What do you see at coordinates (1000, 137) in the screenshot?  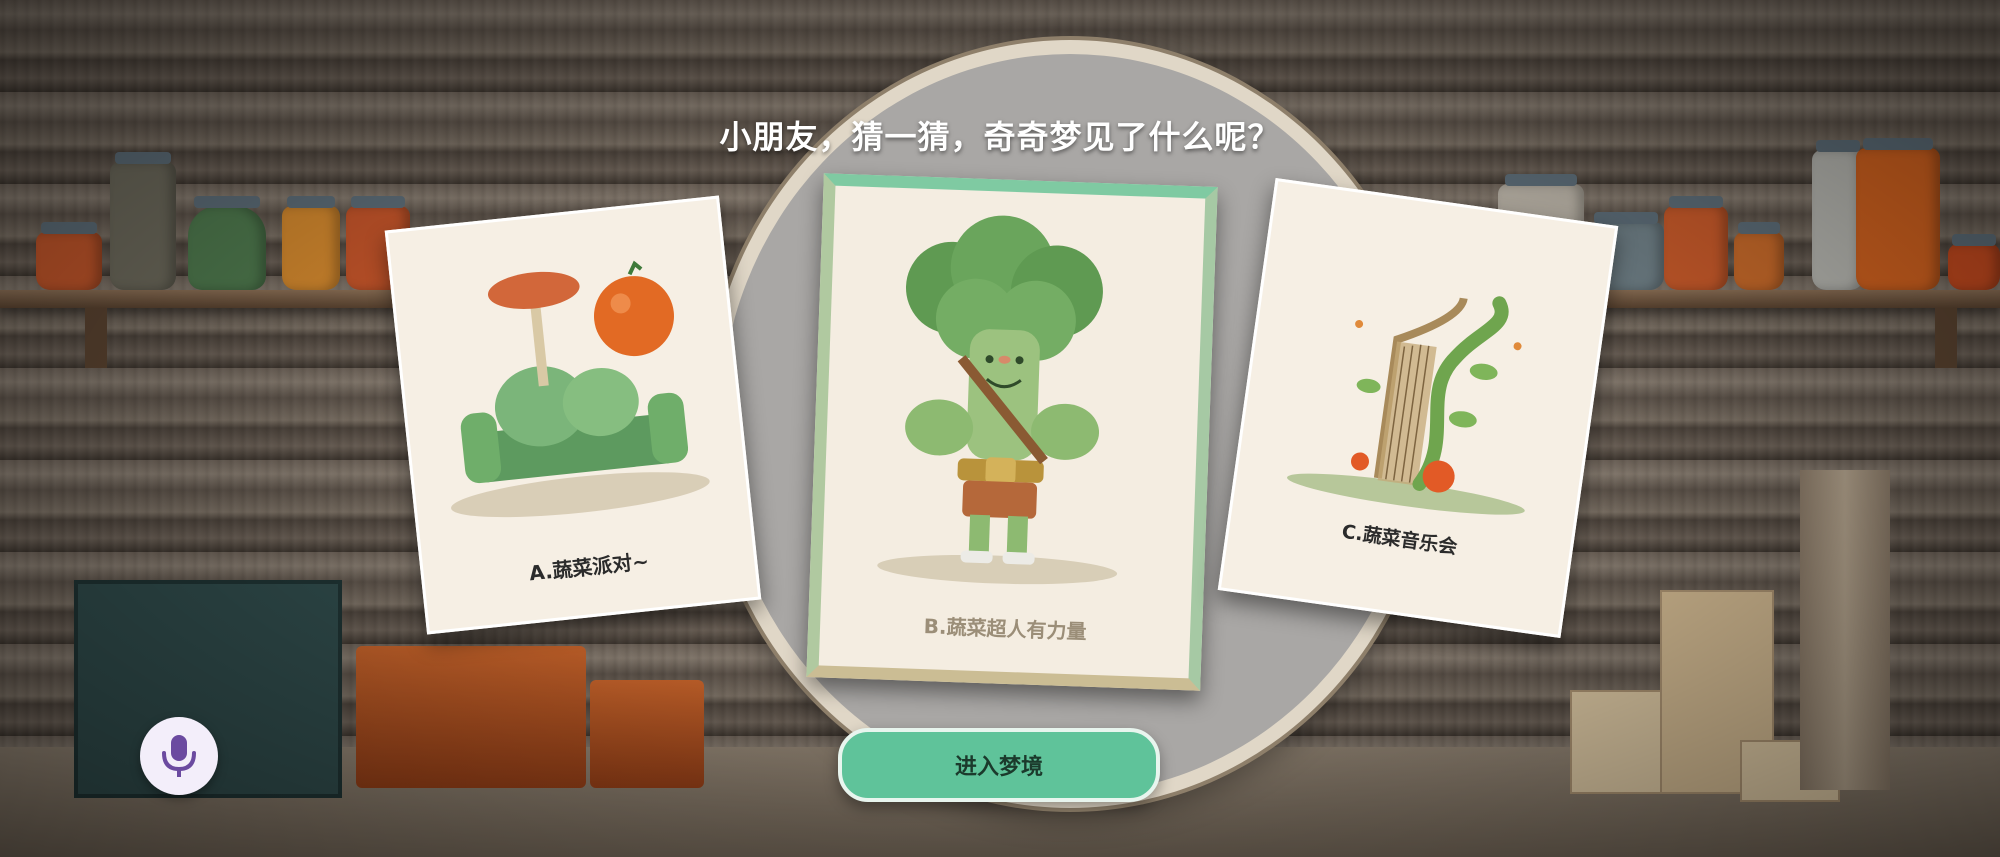 I see `question-title: 小朋友，猜一猜，奇奇梦见了什么呢？` at bounding box center [1000, 137].